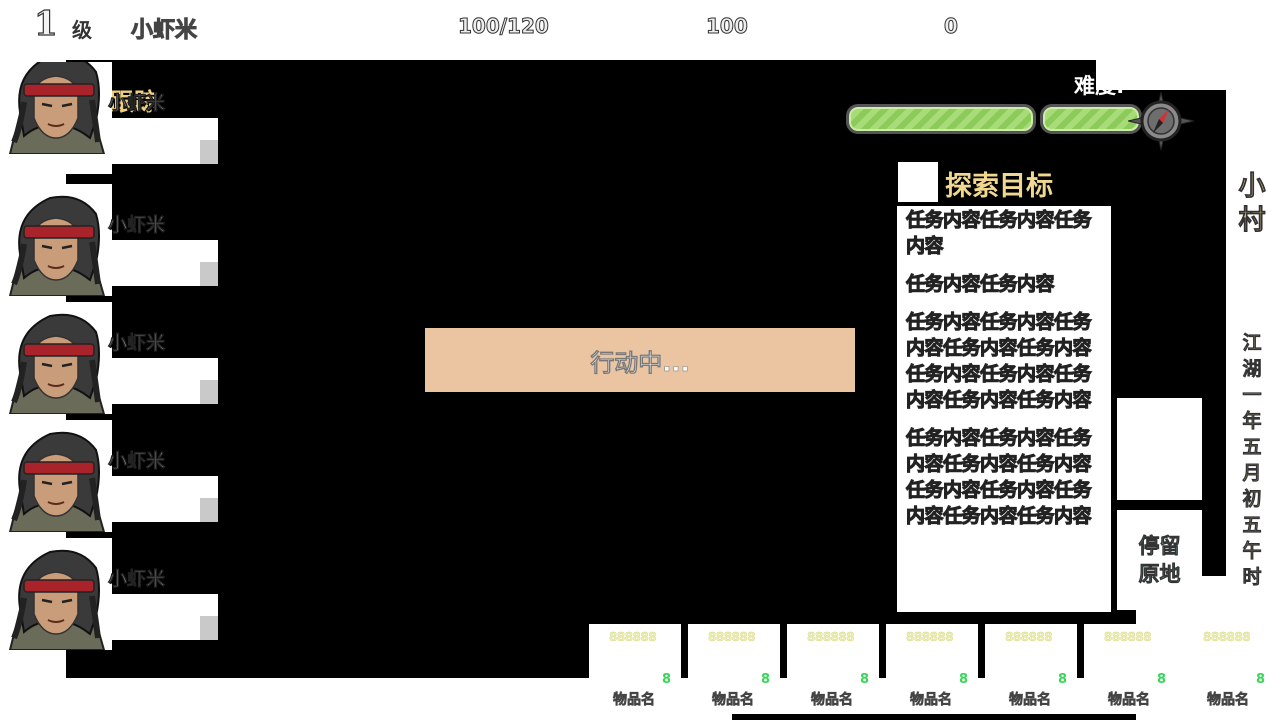 This screenshot has width=1280, height=720. I want to click on hp-value: 100/120, so click(504, 26).